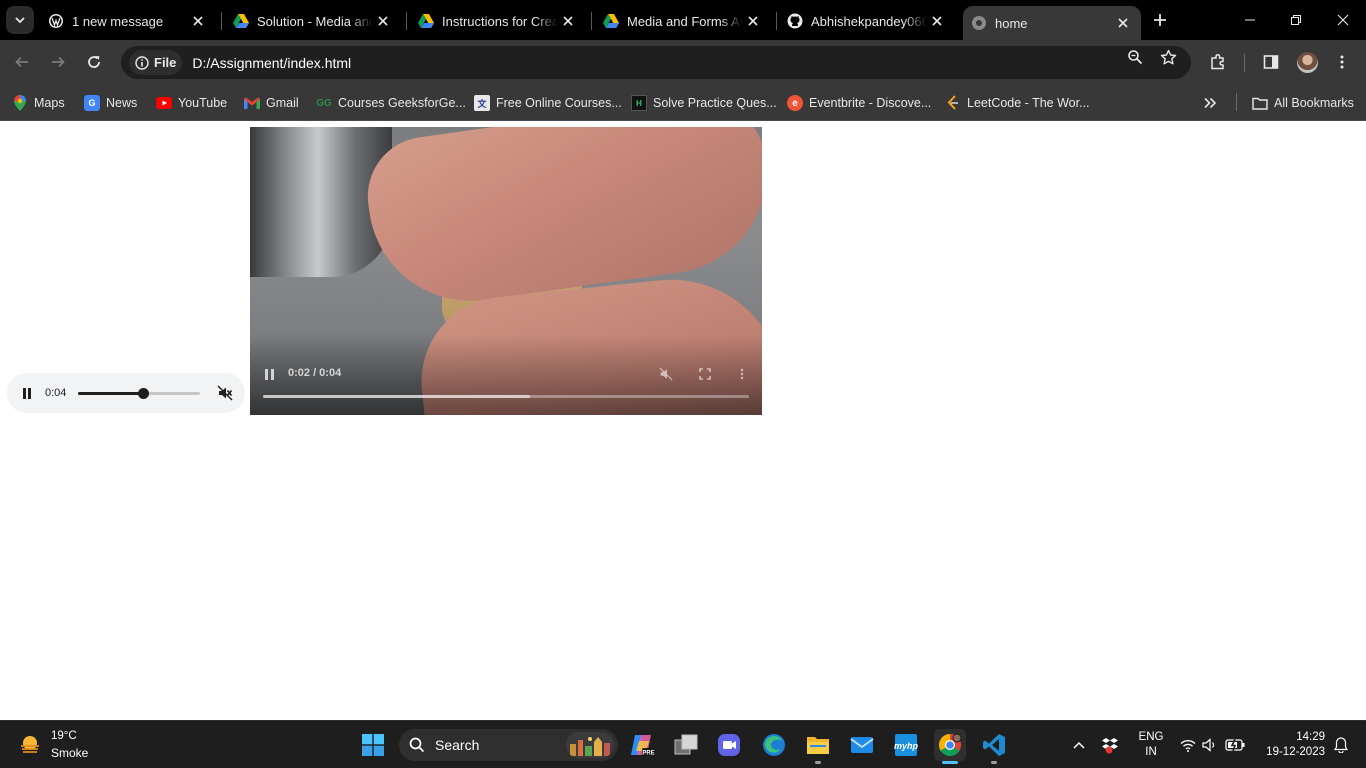 The width and height of the screenshot is (1366, 768). What do you see at coordinates (373, 745) in the screenshot?
I see `start-button` at bounding box center [373, 745].